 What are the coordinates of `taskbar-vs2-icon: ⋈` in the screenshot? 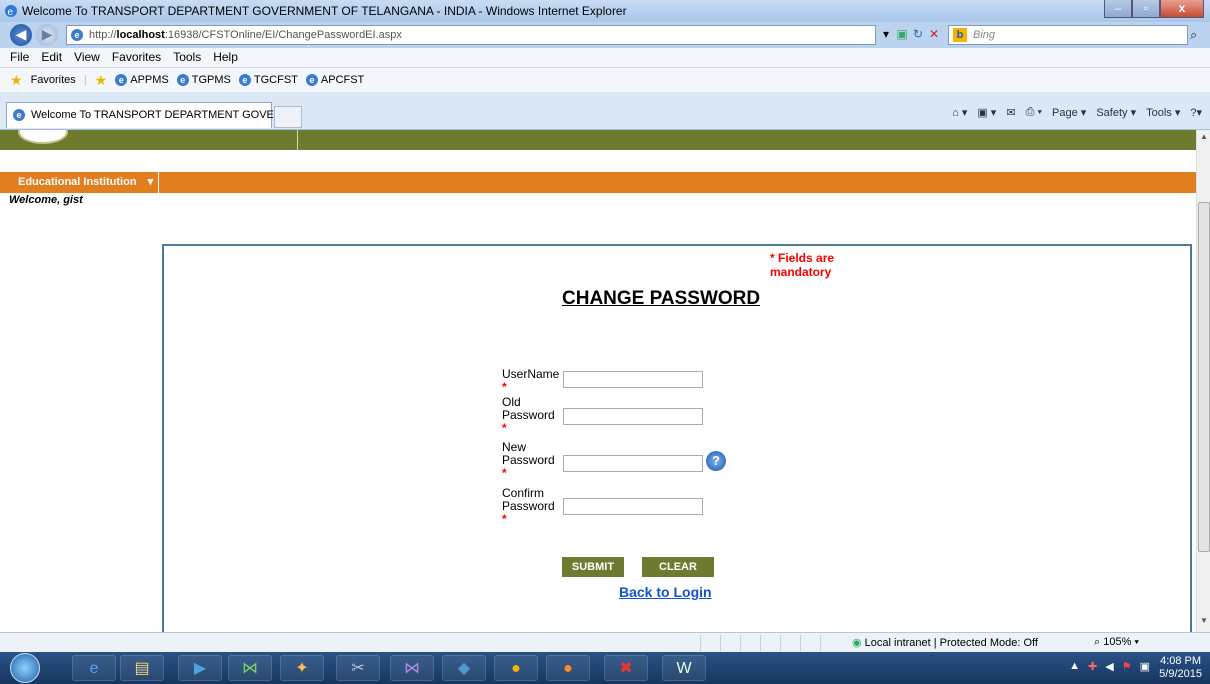 It's located at (412, 668).